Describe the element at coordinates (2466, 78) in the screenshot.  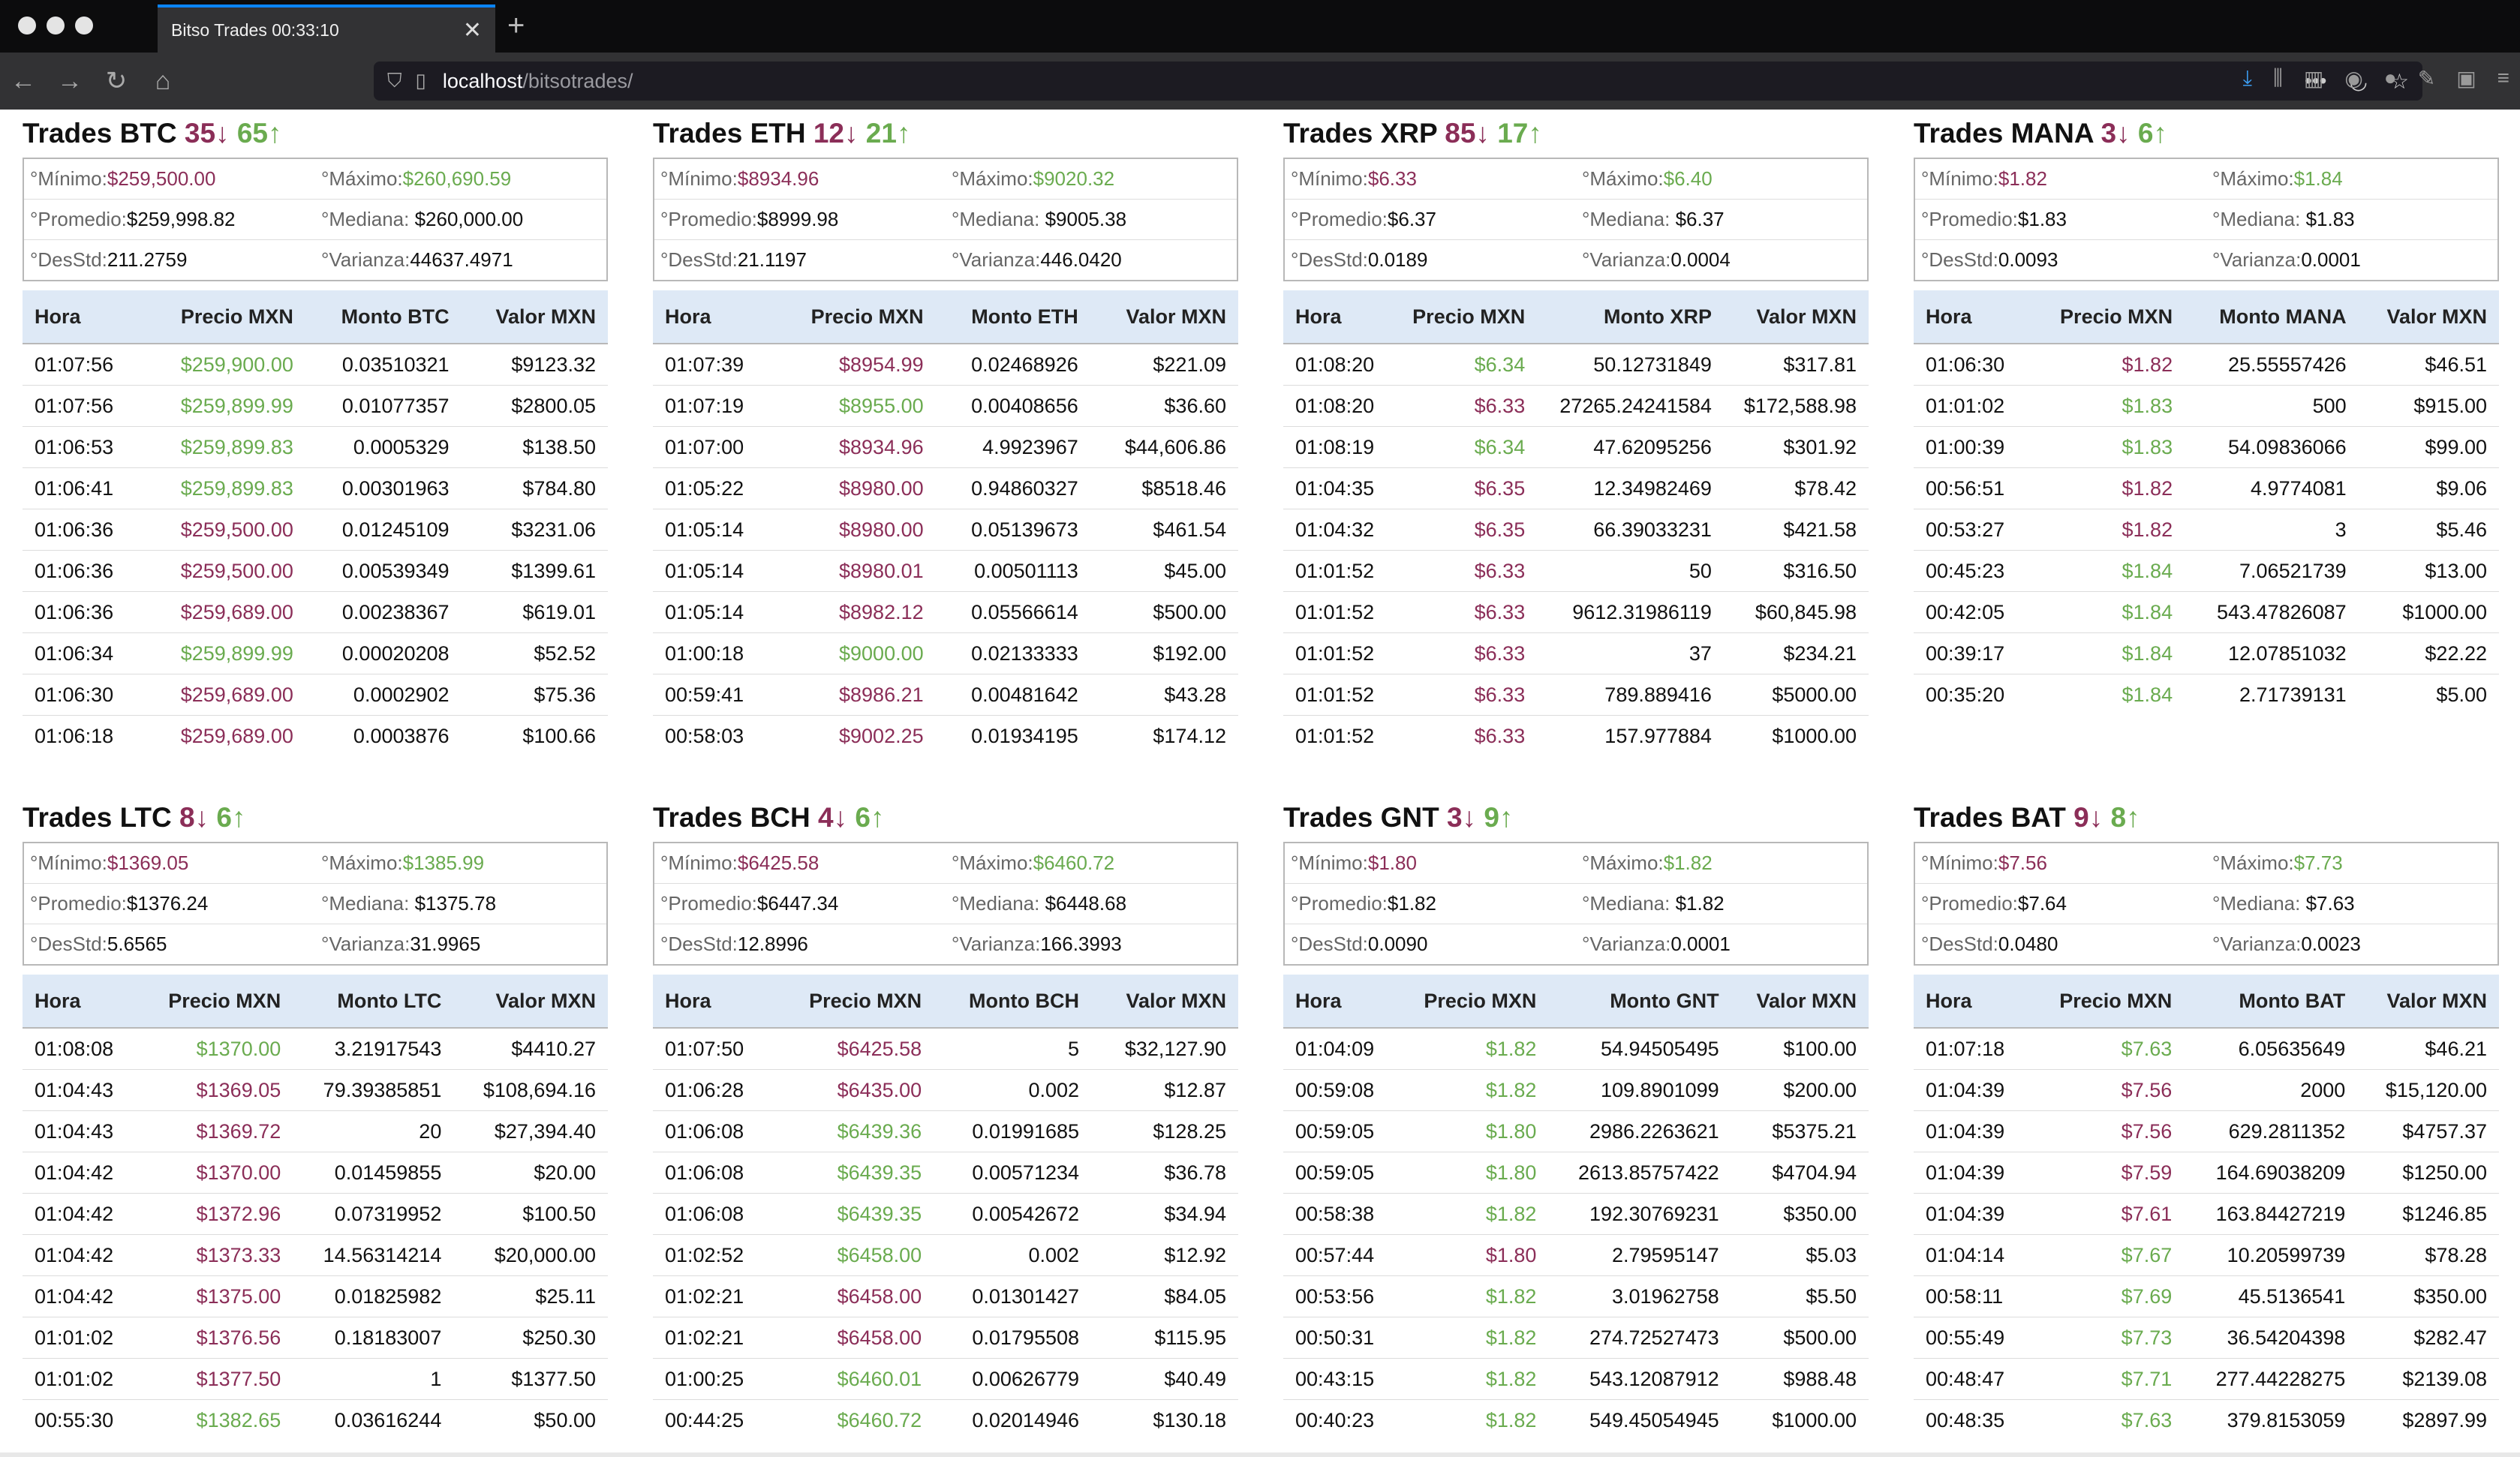
I see `translate-icon: ▣` at that location.